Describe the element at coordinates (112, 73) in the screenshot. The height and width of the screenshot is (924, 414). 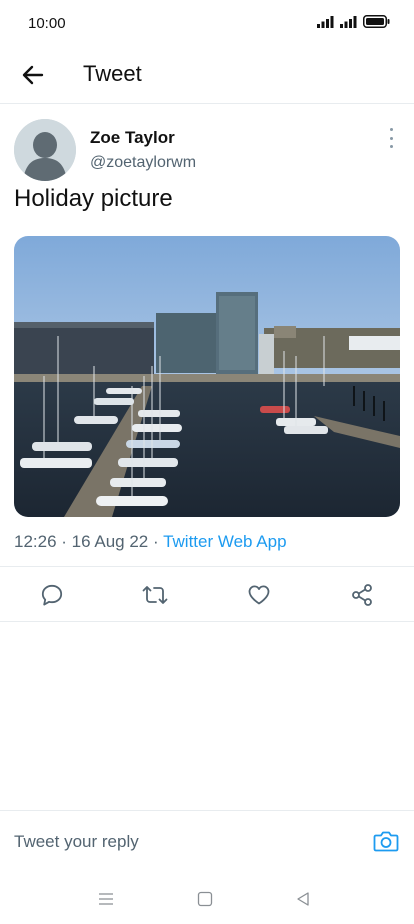
I see `page-title: Tweet` at that location.